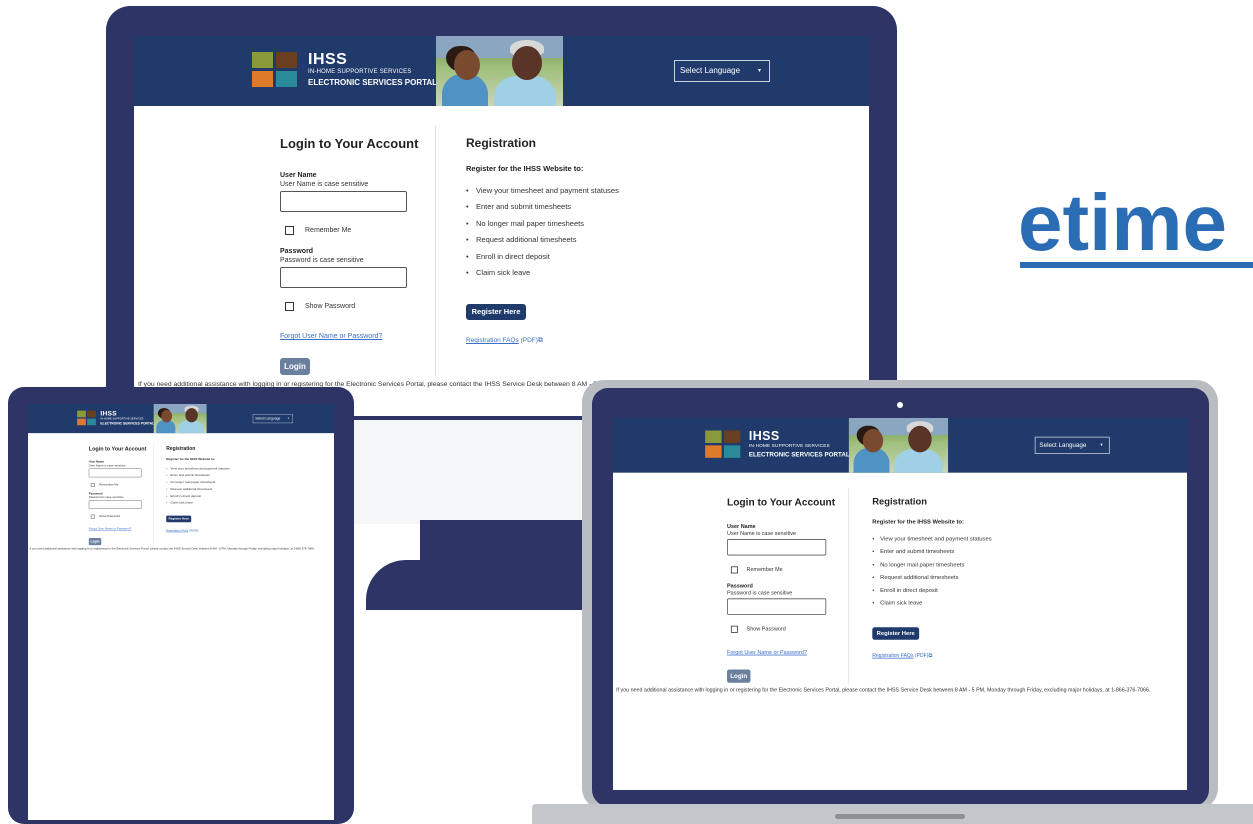 Image resolution: width=1253 pixels, height=824 pixels. What do you see at coordinates (710, 70) in the screenshot?
I see `language-select-label: Select Language` at bounding box center [710, 70].